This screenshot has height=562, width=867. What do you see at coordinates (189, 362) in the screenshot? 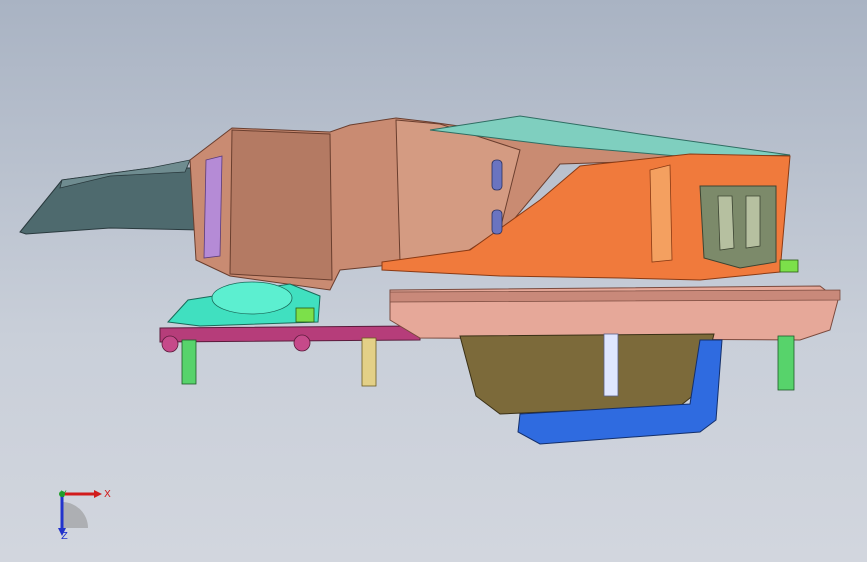
I see `bolt-green-left` at bounding box center [189, 362].